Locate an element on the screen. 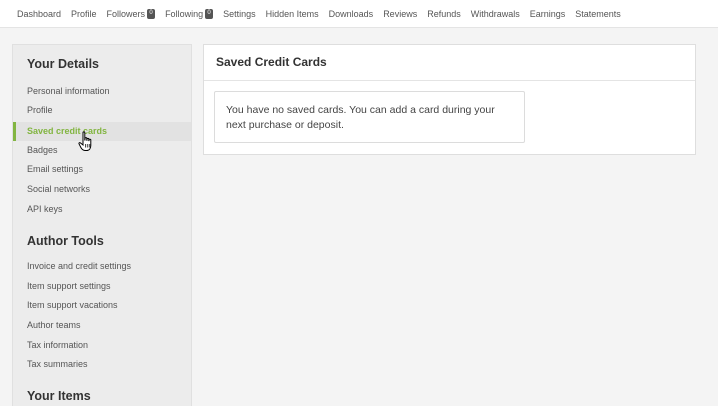 This screenshot has height=406, width=718. nav-statements-label: Statements is located at coordinates (598, 14).